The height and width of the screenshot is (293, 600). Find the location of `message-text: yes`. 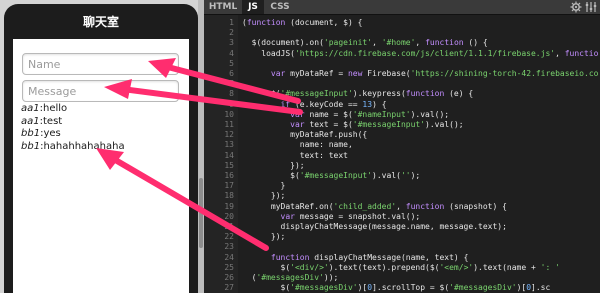

message-text: yes is located at coordinates (52, 133).